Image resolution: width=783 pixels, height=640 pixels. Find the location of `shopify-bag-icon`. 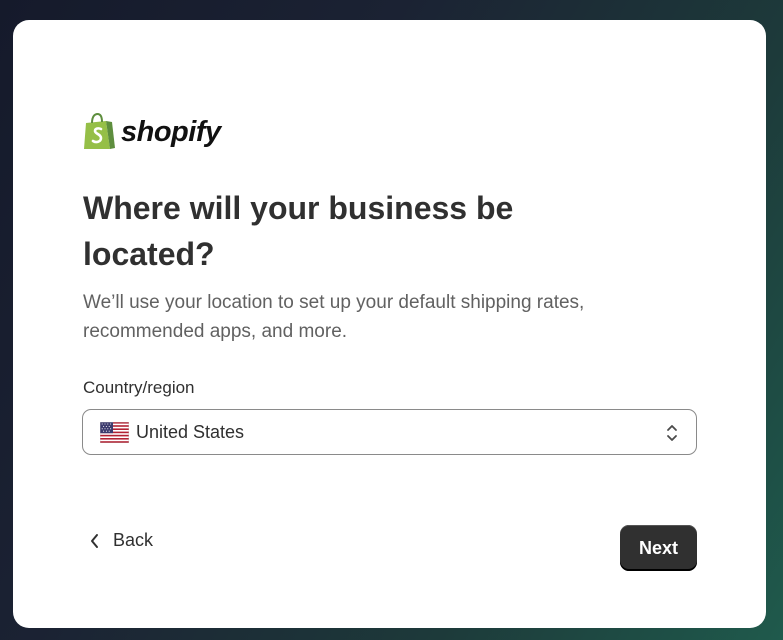

shopify-bag-icon is located at coordinates (99, 131).